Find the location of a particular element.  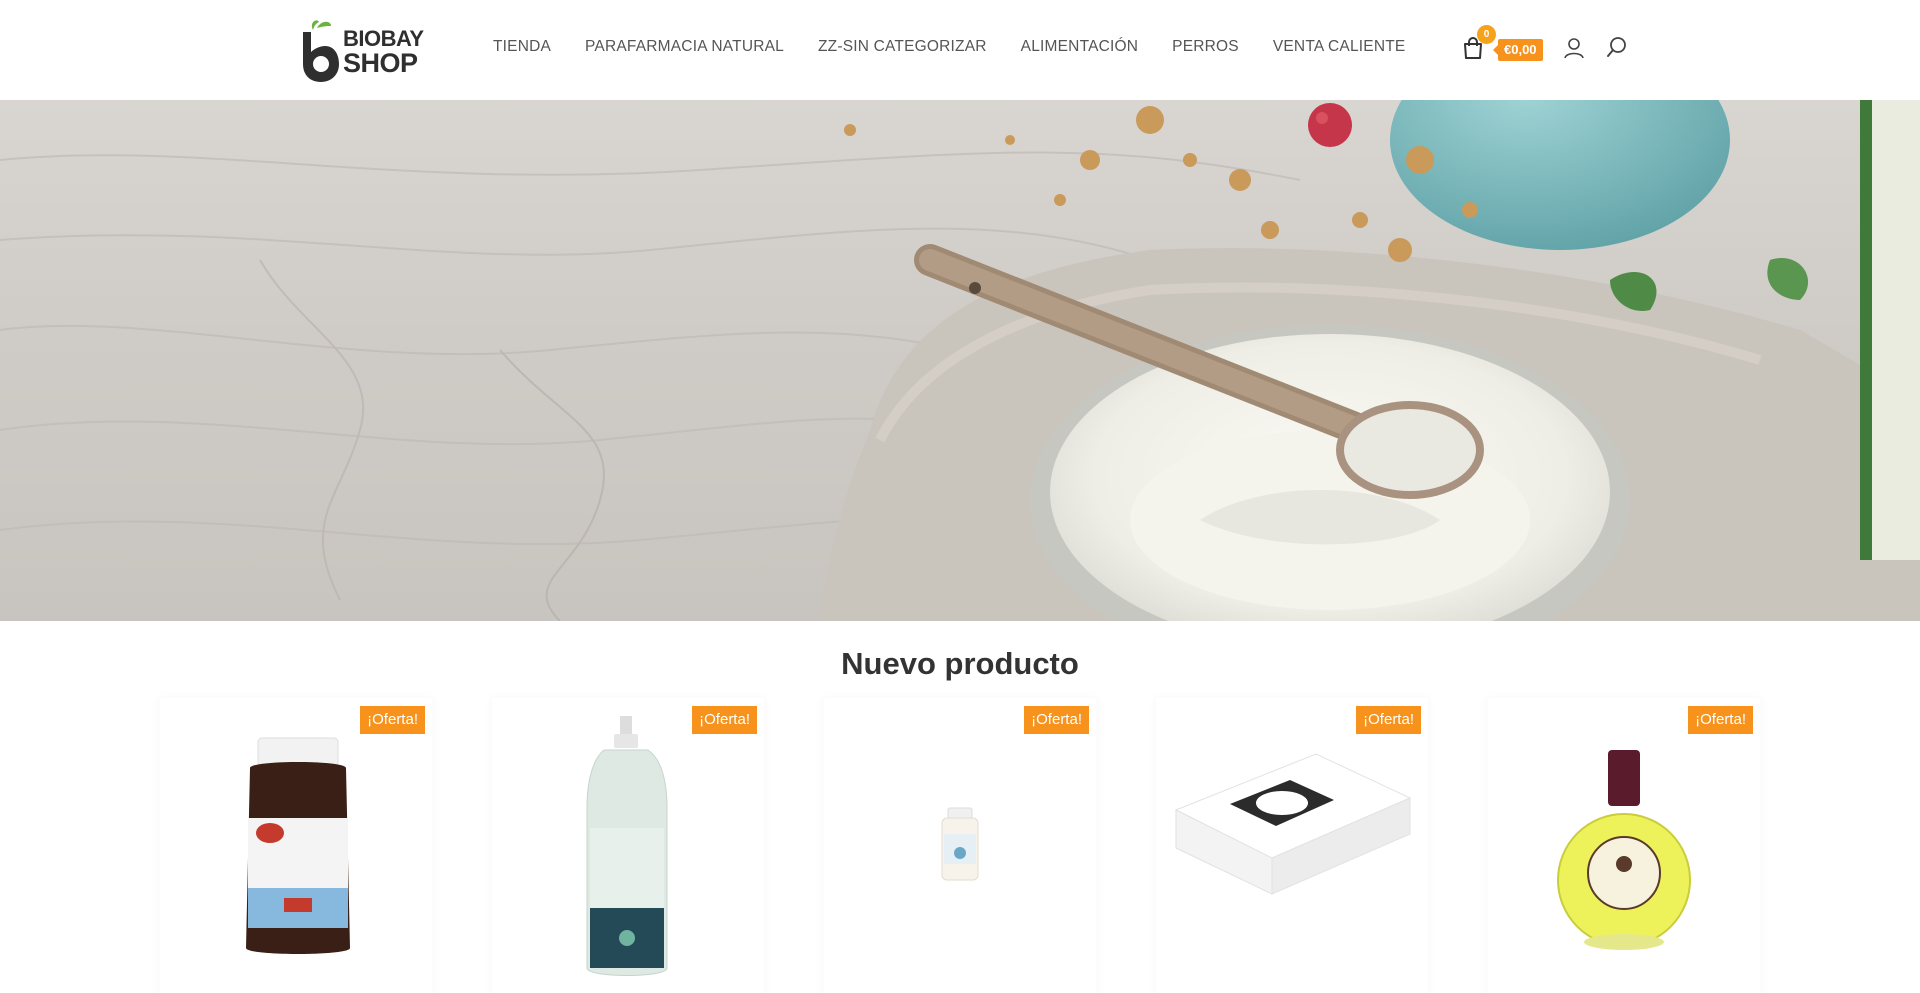

logo-mark-icon is located at coordinates (321, 51).